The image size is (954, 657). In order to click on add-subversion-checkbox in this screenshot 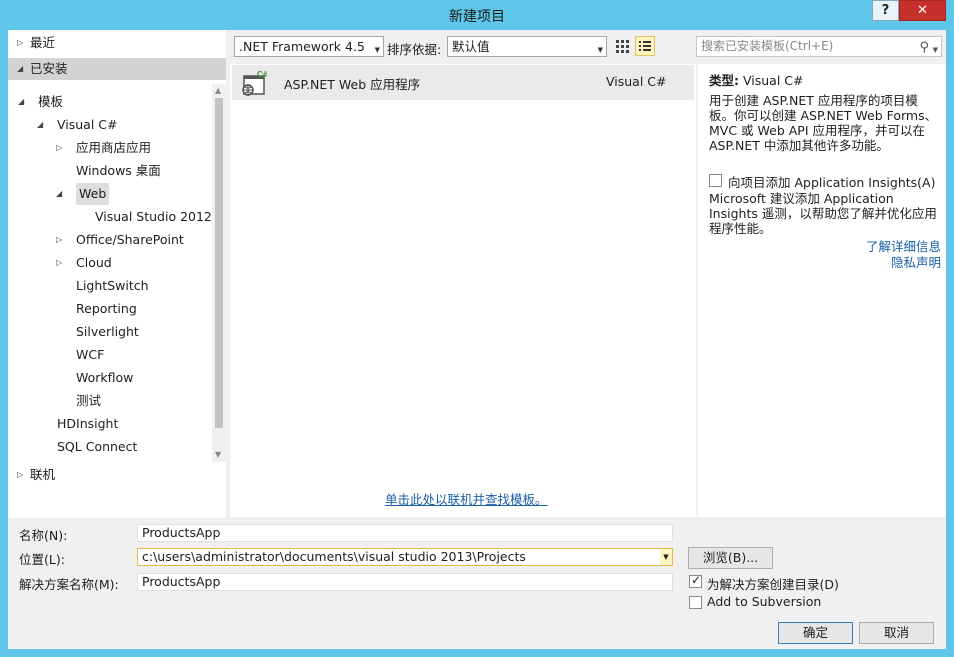, I will do `click(695, 602)`.